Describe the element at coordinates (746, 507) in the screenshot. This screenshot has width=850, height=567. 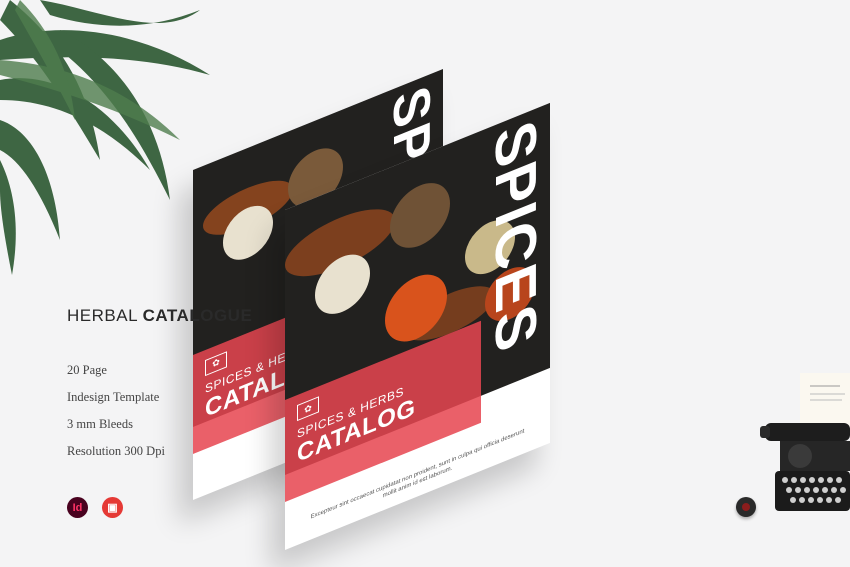
I see `typewriter-knob-icon` at that location.